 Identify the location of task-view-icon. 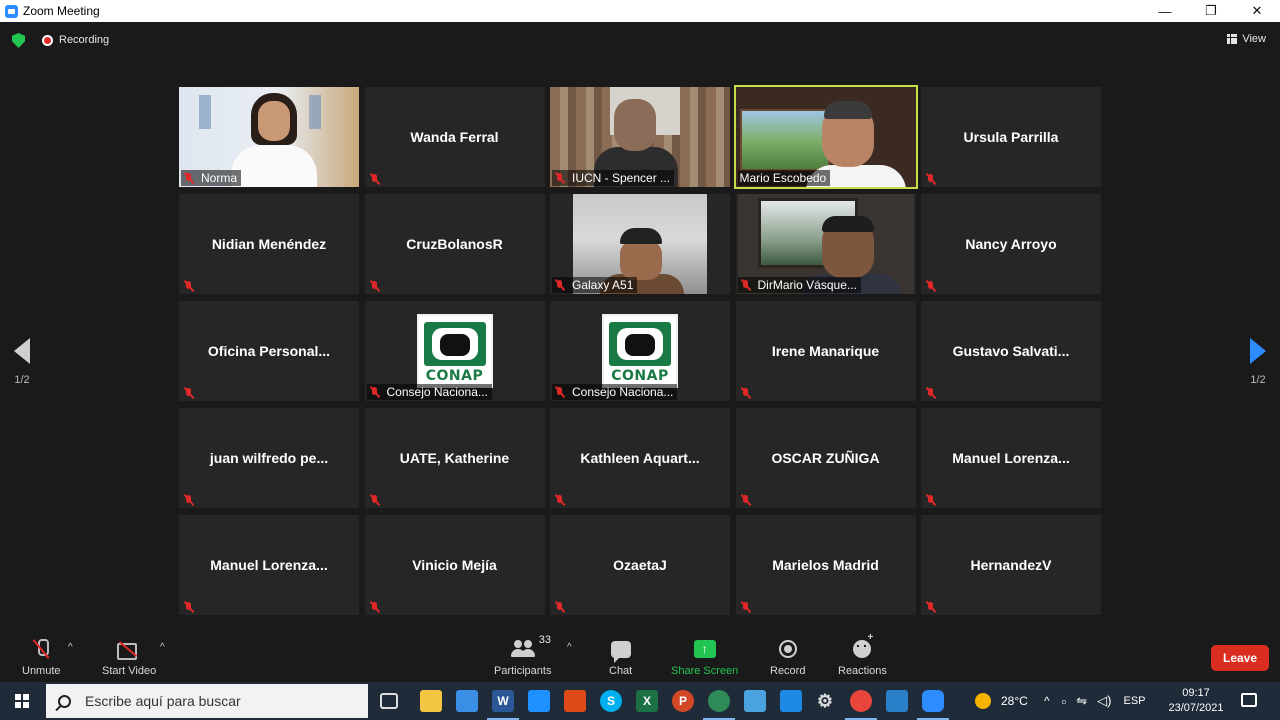
(389, 701).